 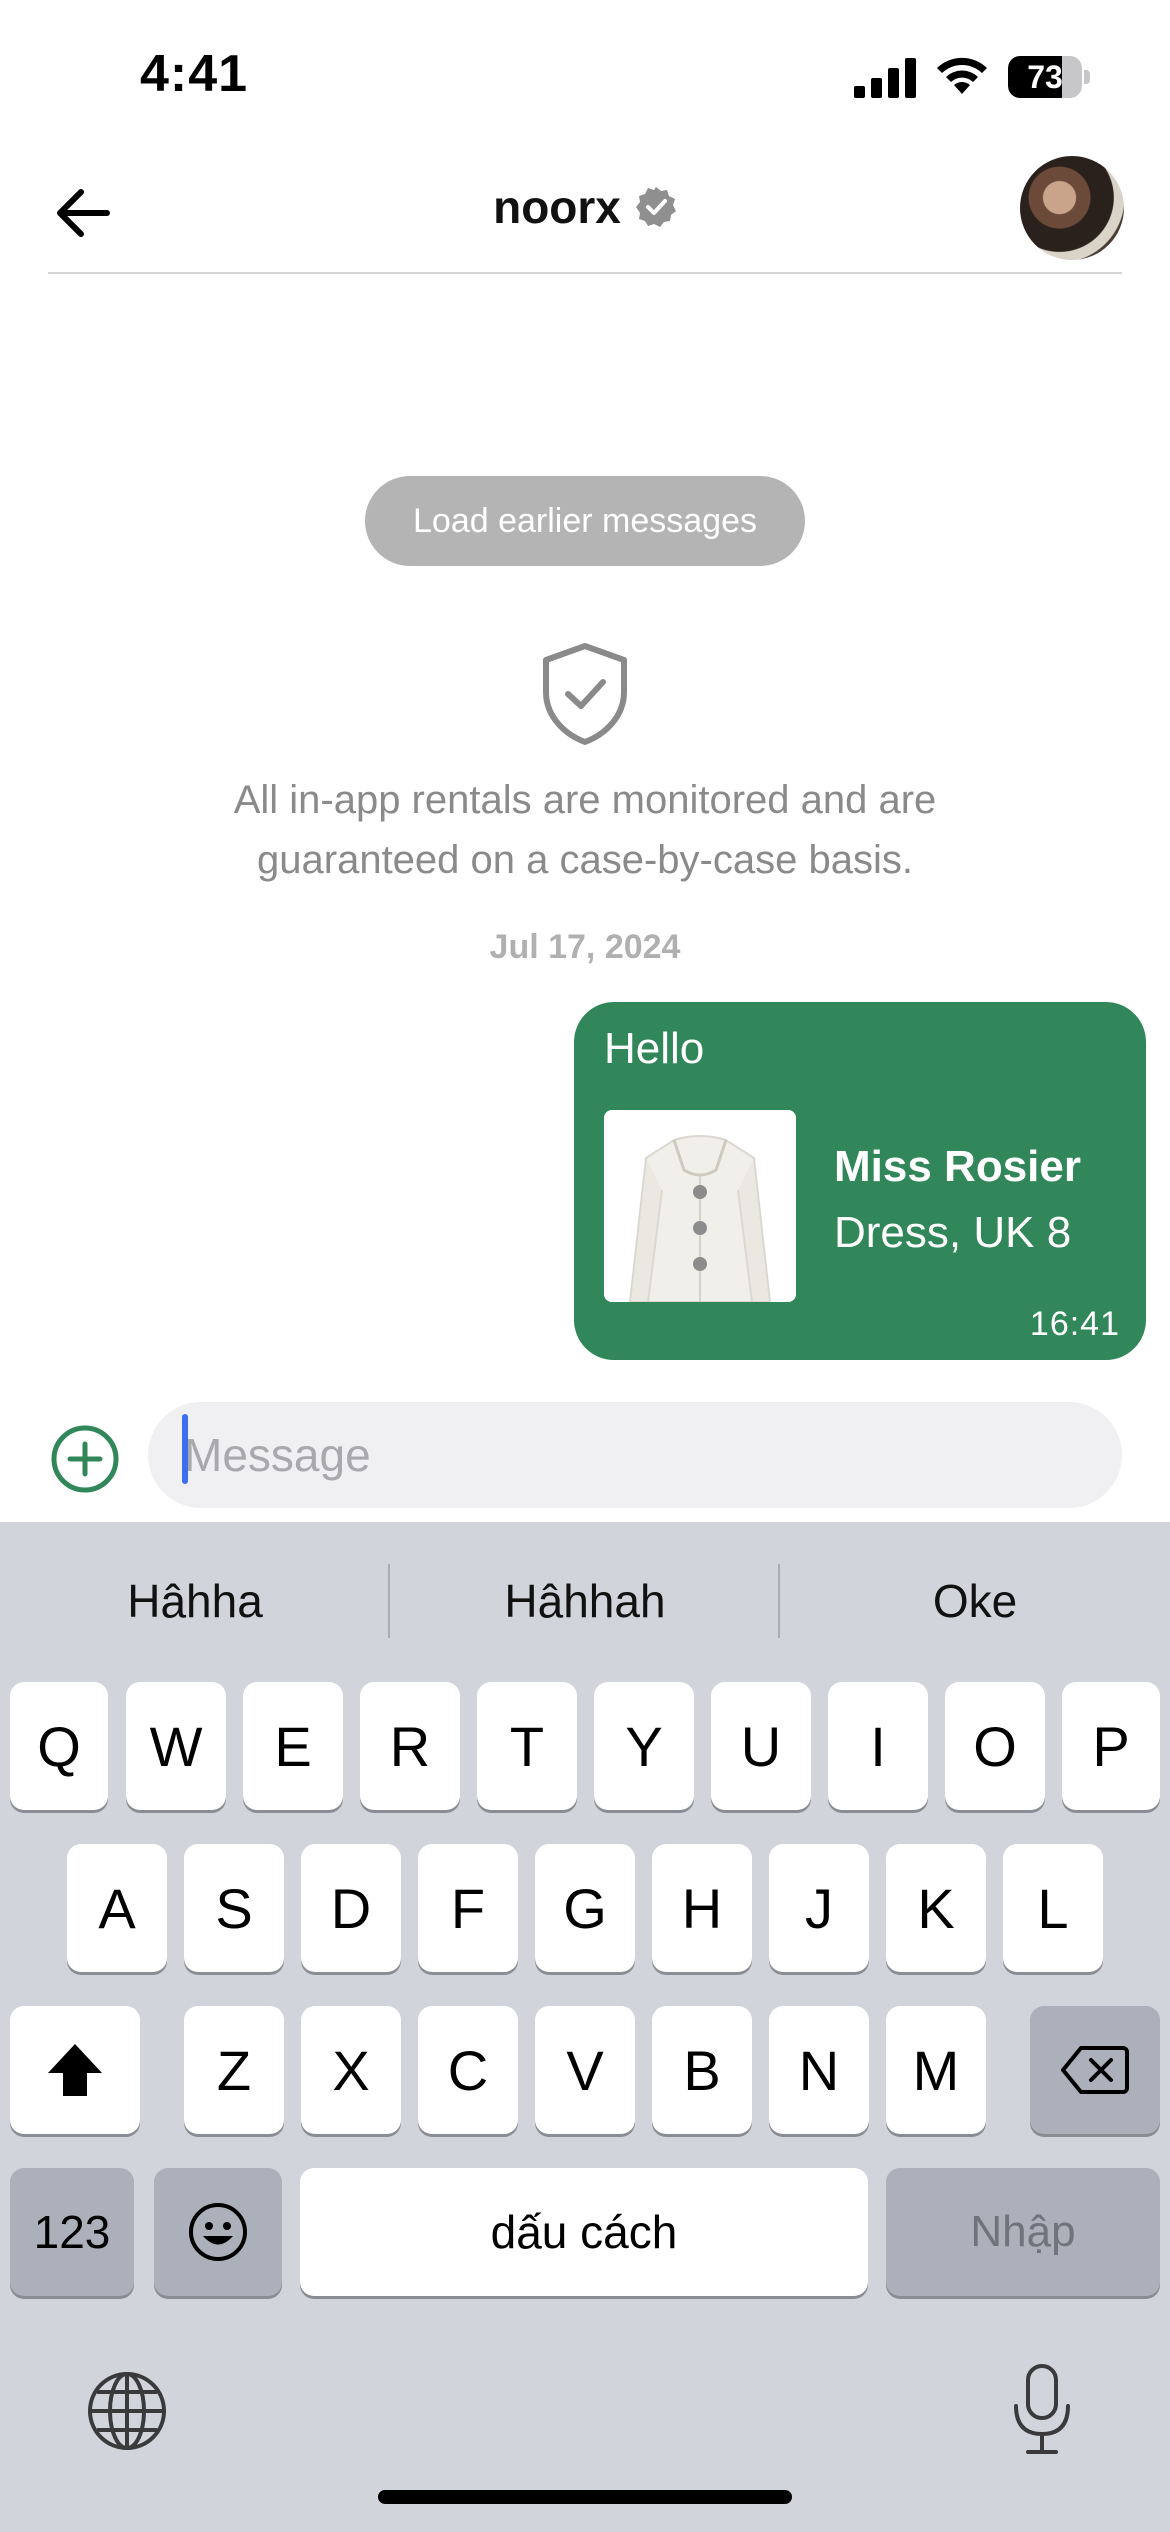 What do you see at coordinates (468, 1908) in the screenshot?
I see `key-f: F` at bounding box center [468, 1908].